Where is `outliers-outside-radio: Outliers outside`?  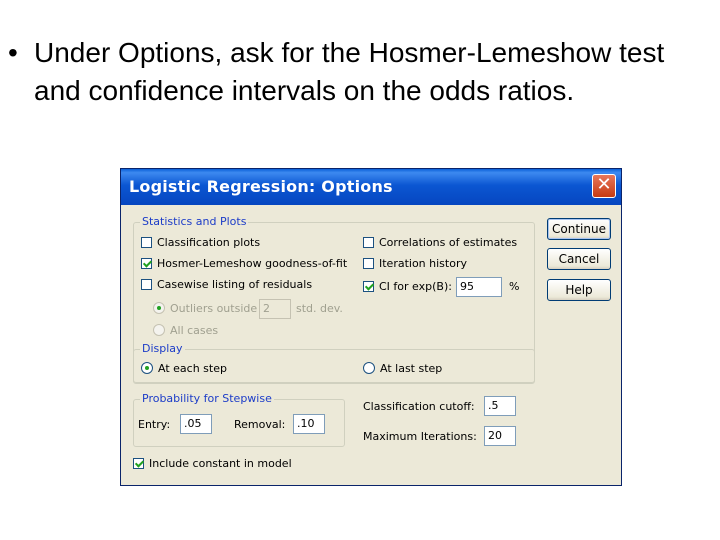 outliers-outside-radio: Outliers outside is located at coordinates (205, 308).